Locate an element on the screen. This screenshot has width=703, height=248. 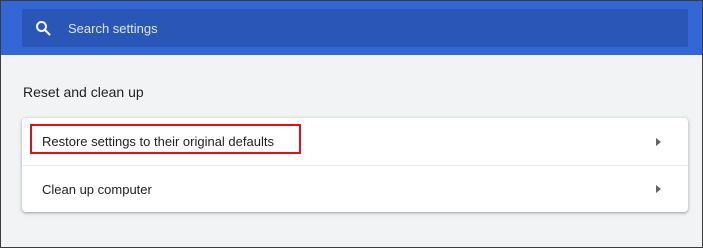
search-icon is located at coordinates (43, 28).